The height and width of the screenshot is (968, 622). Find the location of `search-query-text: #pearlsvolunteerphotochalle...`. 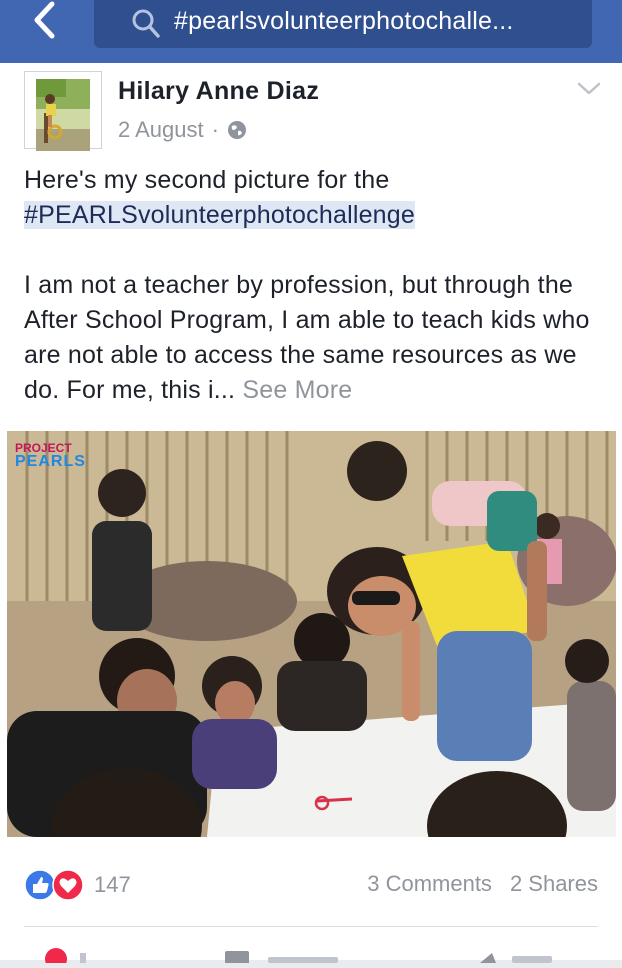

search-query-text: #pearlsvolunteerphotochalle... is located at coordinates (344, 21).